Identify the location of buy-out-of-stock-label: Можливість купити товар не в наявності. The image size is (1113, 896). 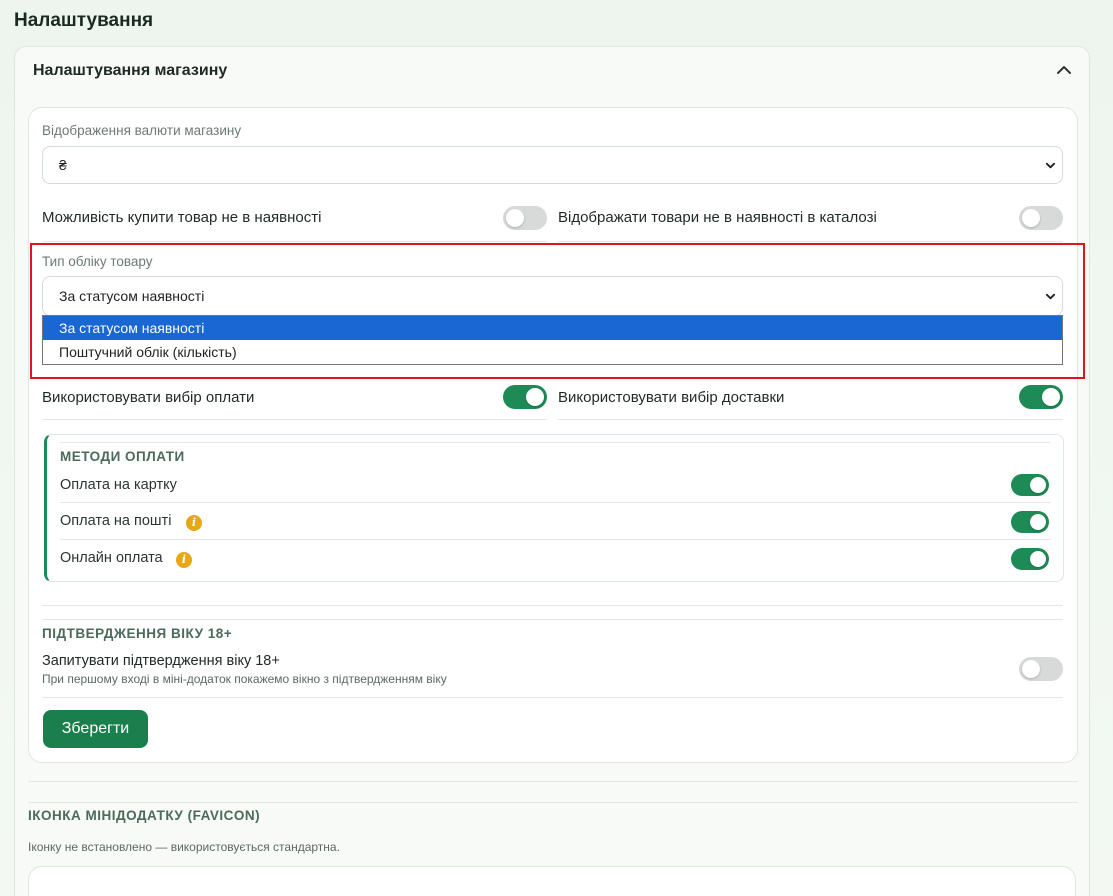
(182, 217).